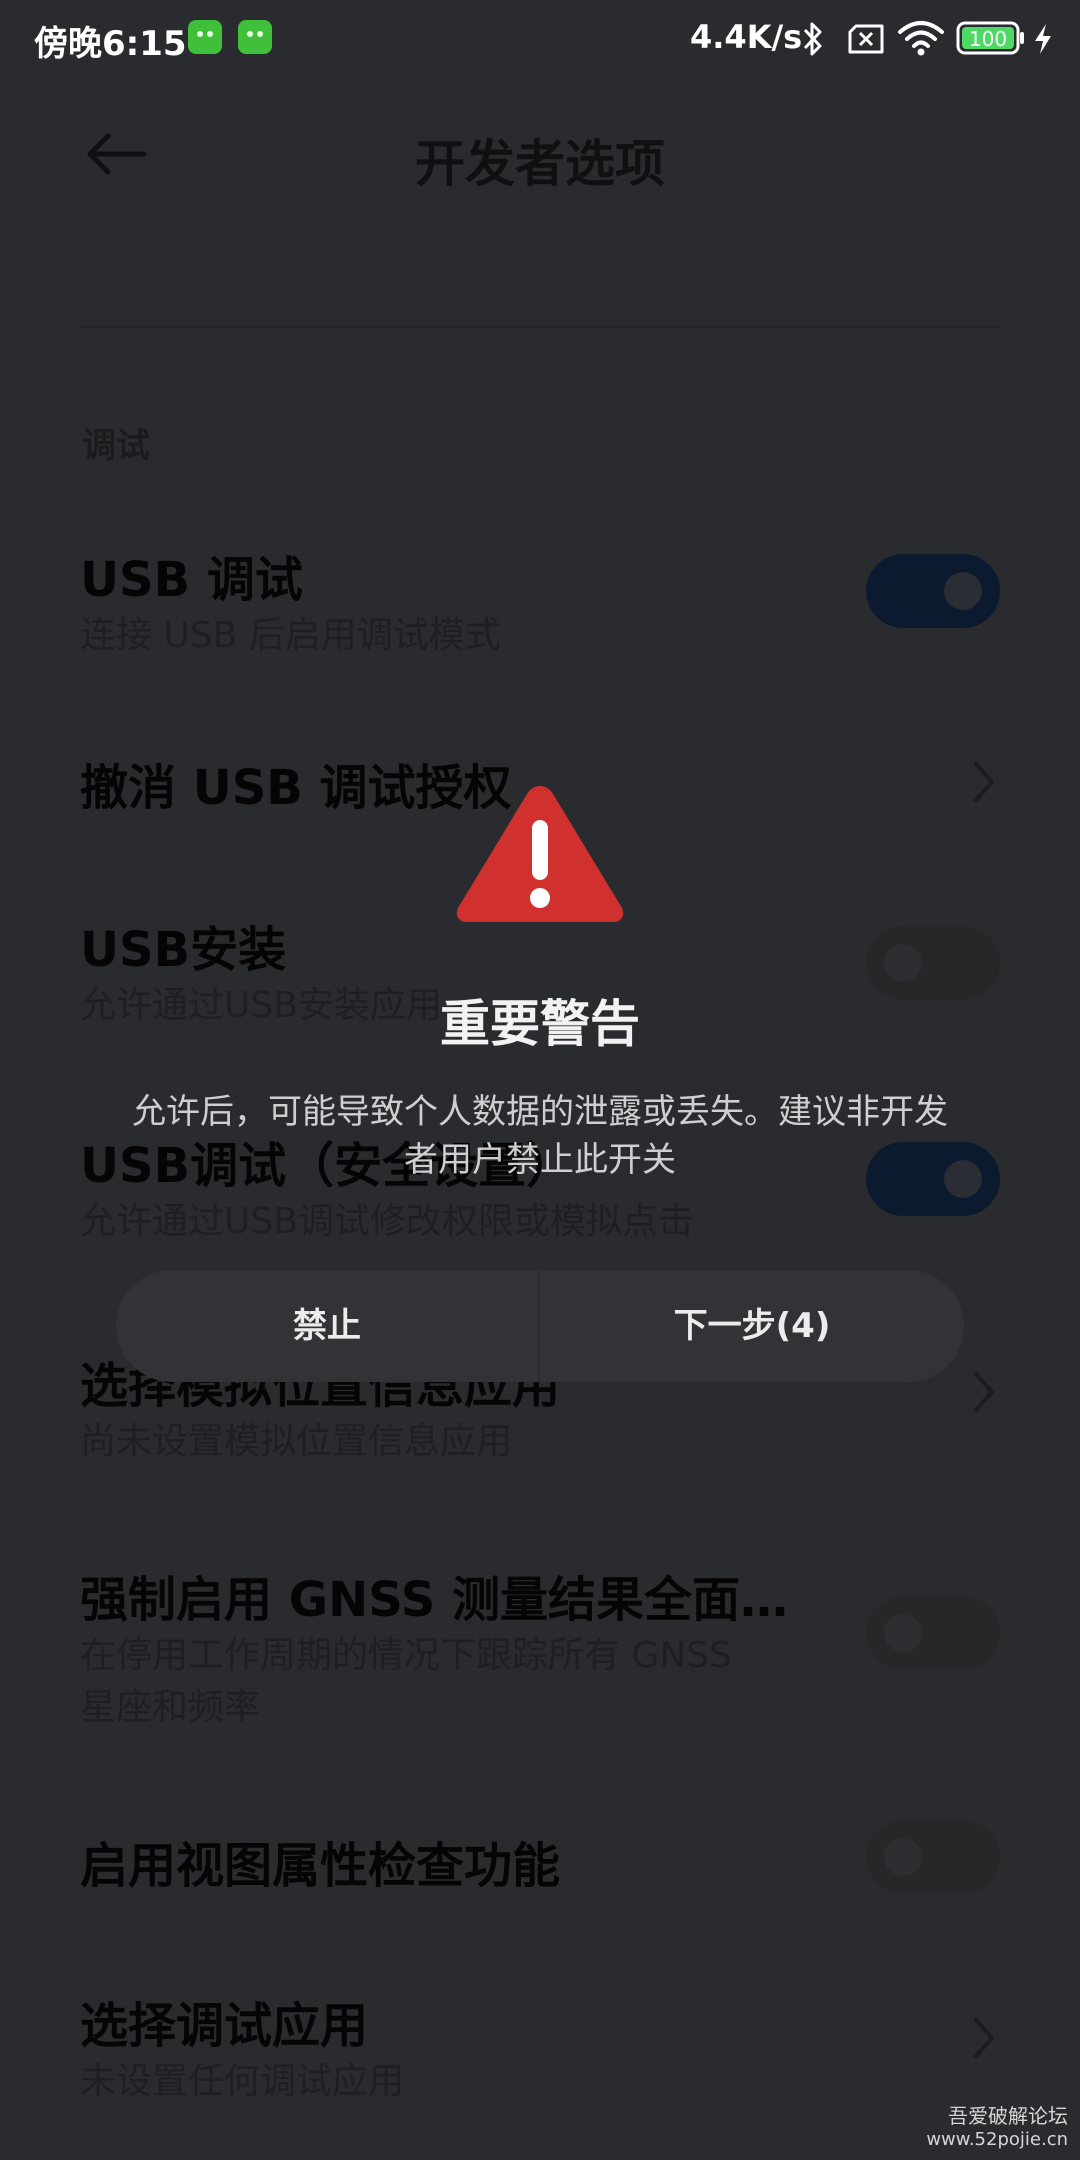 This screenshot has width=1080, height=2160. What do you see at coordinates (540, 1136) in the screenshot?
I see `dialog-message: 允许后，可能导致个人数据的泄露或丢失。建议非开发 者用户禁止此开关` at bounding box center [540, 1136].